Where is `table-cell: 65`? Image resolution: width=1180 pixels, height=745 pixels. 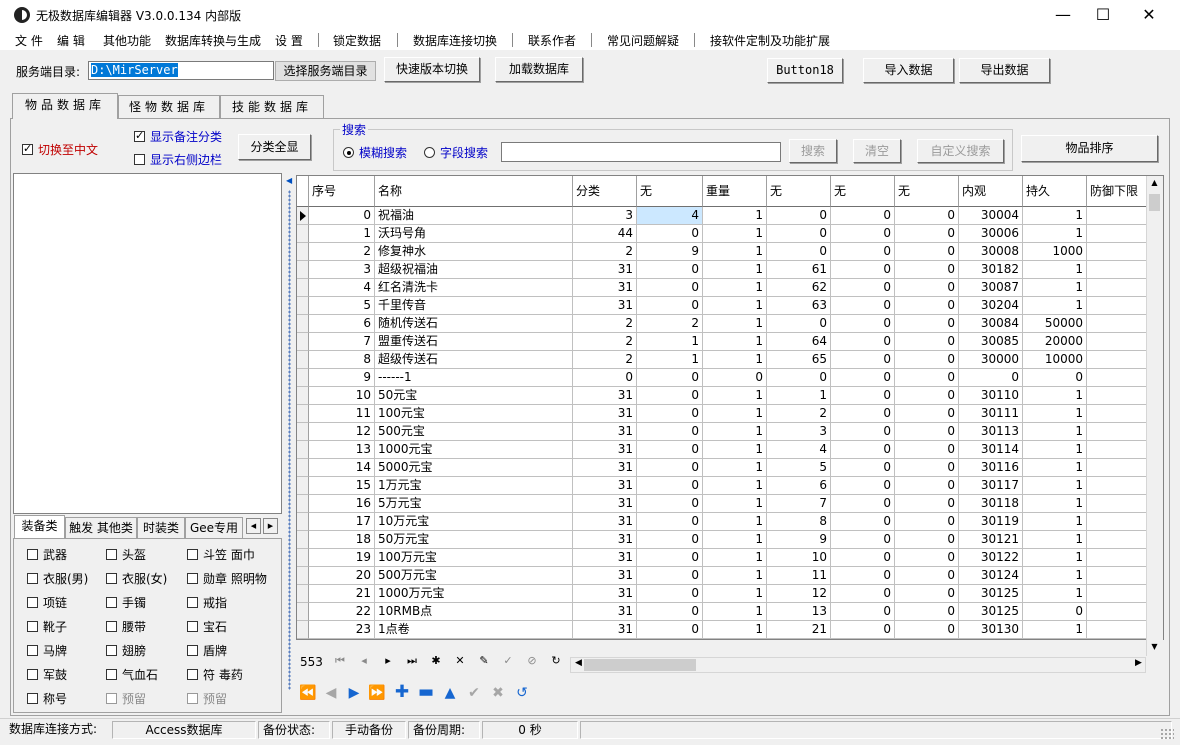
table-cell: 65 is located at coordinates (799, 360).